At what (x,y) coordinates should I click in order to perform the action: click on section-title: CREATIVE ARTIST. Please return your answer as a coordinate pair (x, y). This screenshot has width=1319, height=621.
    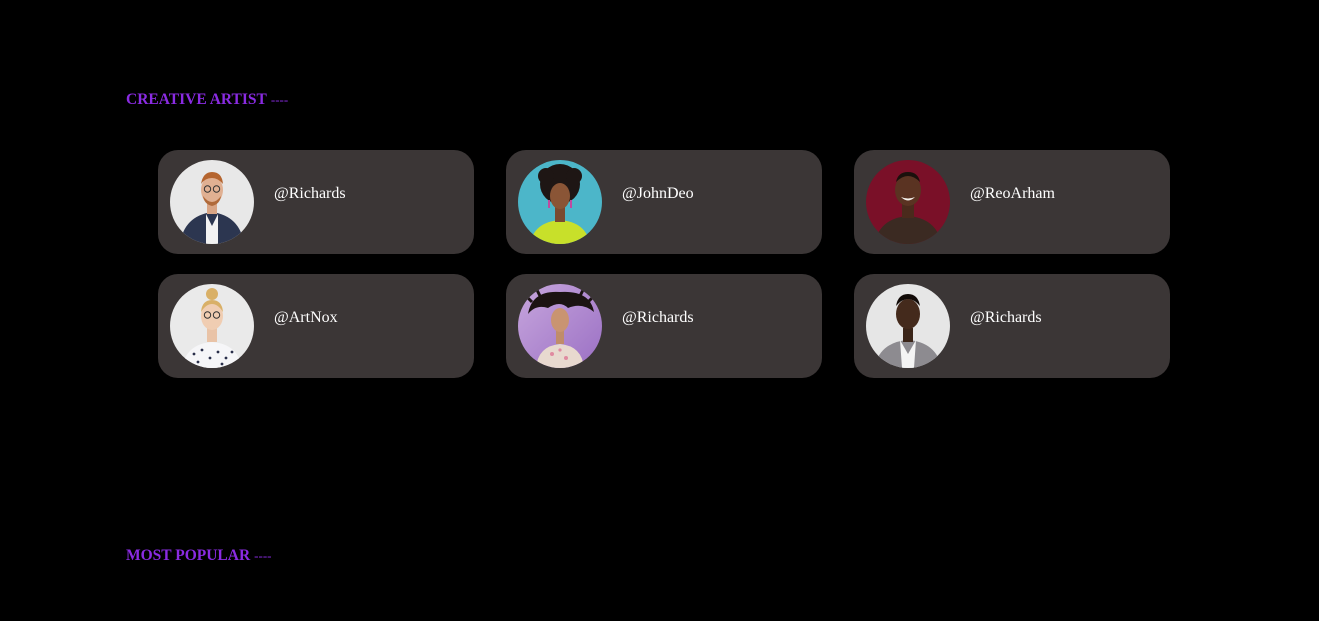
    Looking at the image, I should click on (196, 99).